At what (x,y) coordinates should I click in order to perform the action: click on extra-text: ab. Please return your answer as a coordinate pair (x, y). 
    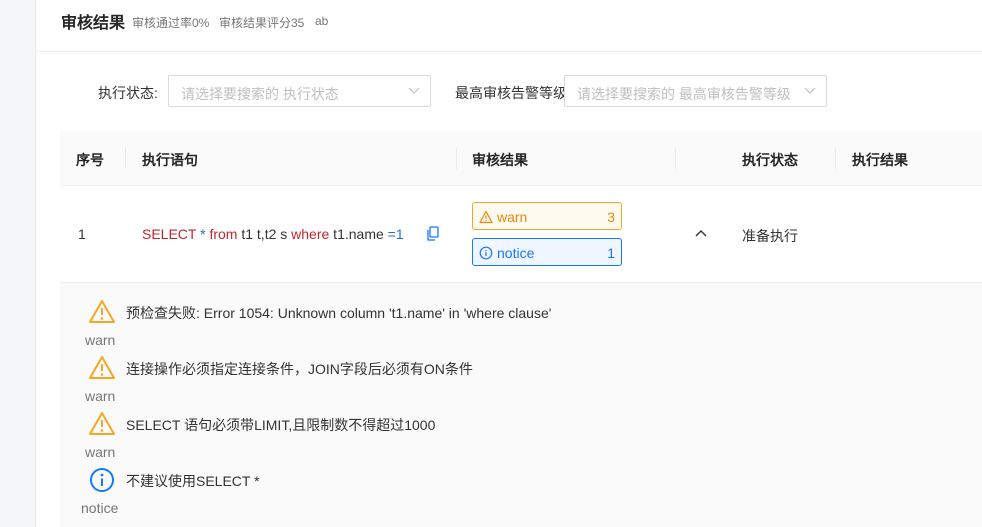
    Looking at the image, I should click on (322, 21).